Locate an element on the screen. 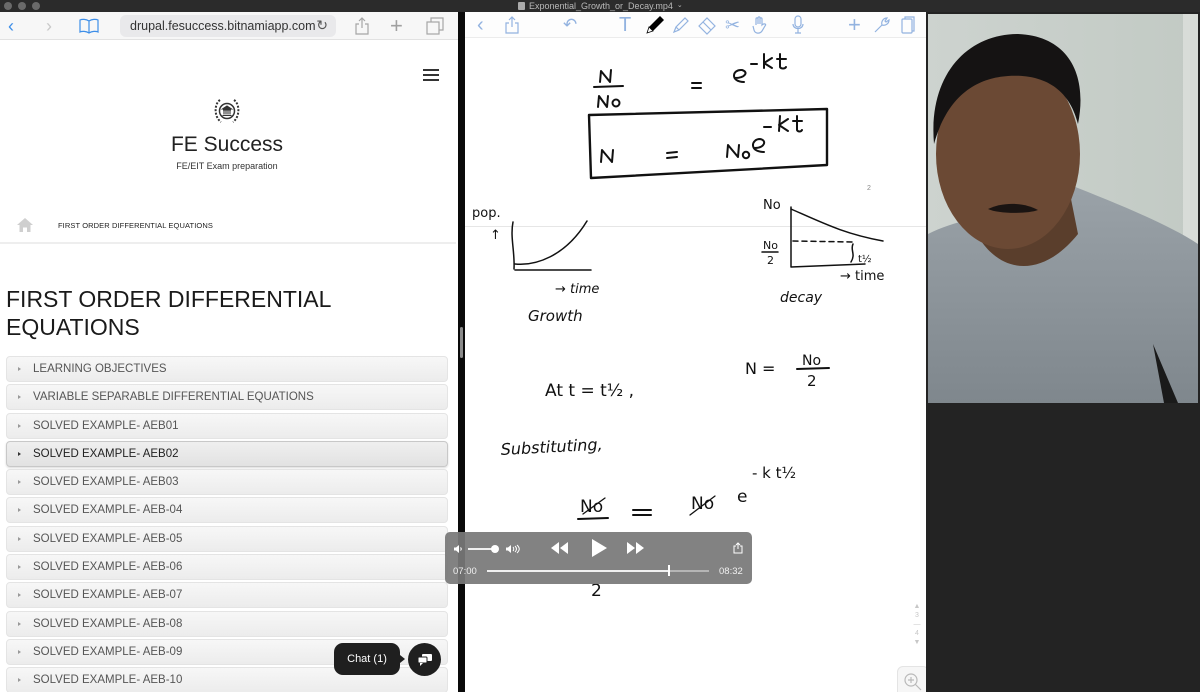 Image resolution: width=1200 pixels, height=692 pixels. url-text: drupal.fesuccess.bitnamiapp.com is located at coordinates (223, 26).